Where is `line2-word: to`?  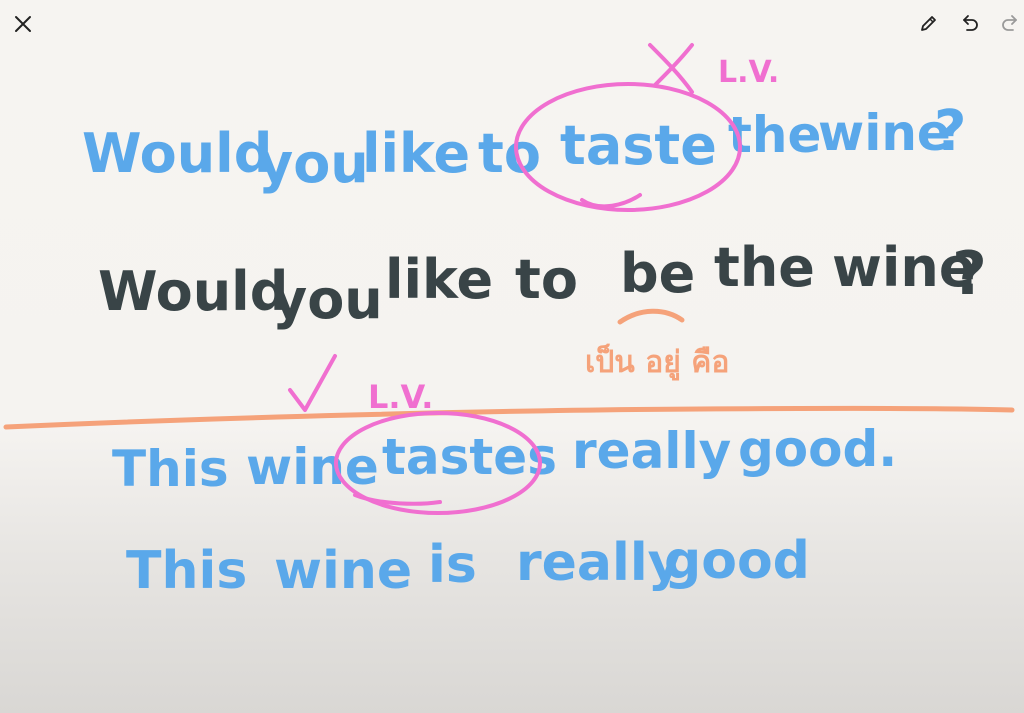 line2-word: to is located at coordinates (546, 279).